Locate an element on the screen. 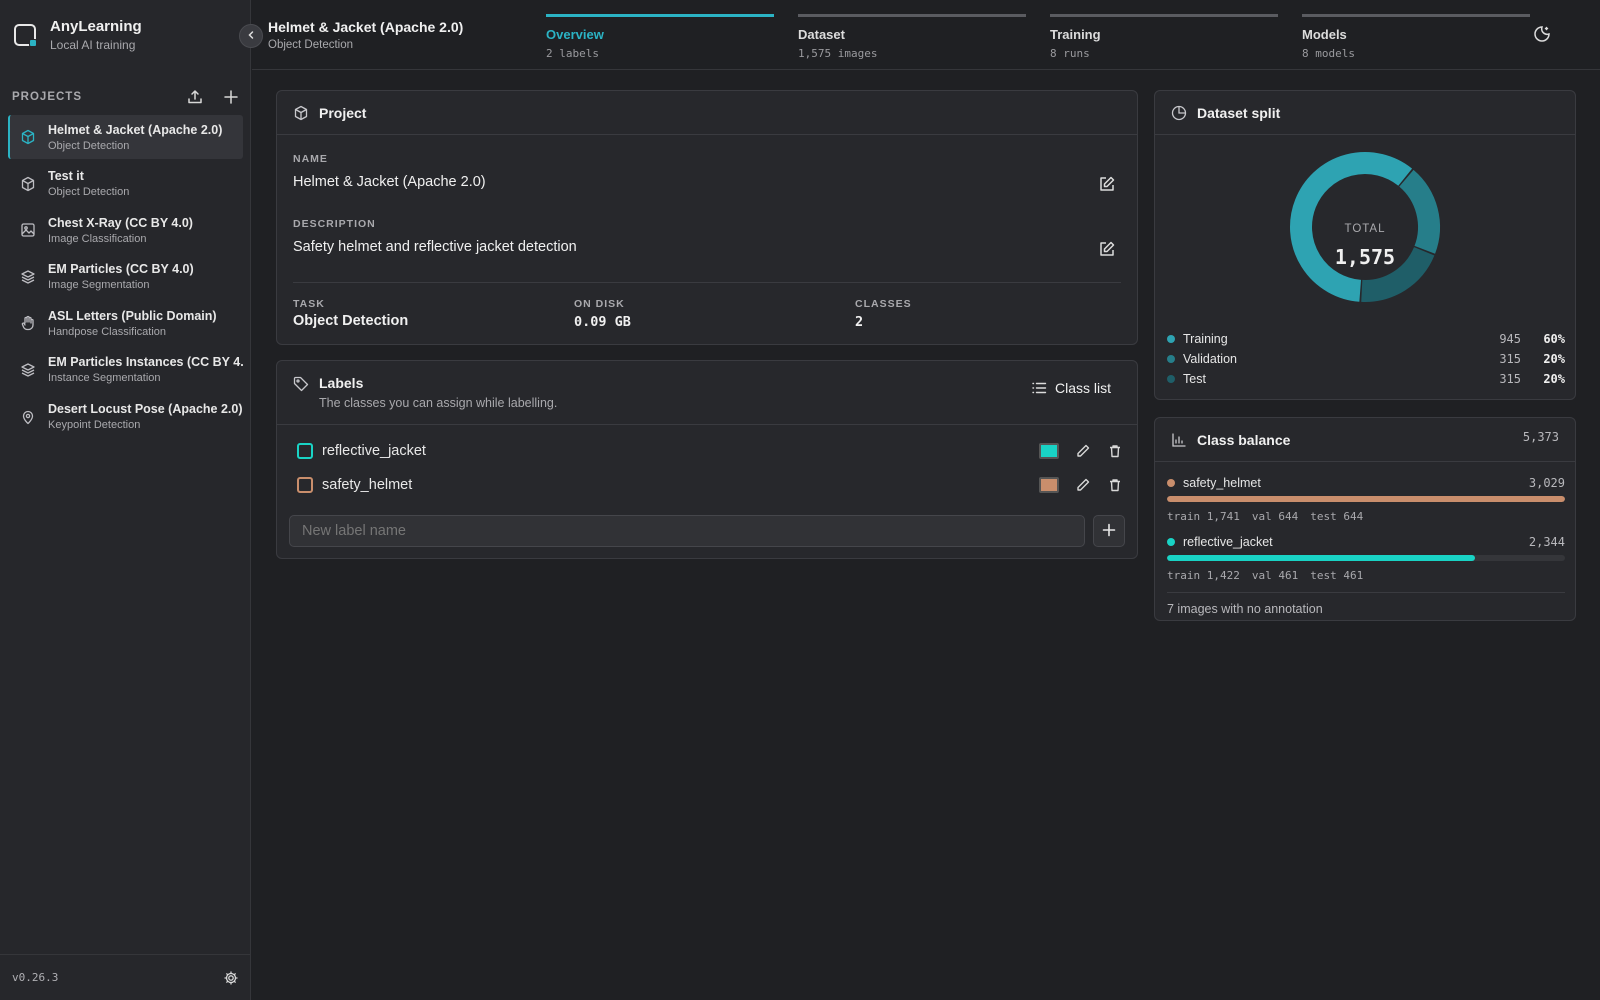 This screenshot has width=1600, height=1000. class-balance-title: Class balance is located at coordinates (1244, 439).